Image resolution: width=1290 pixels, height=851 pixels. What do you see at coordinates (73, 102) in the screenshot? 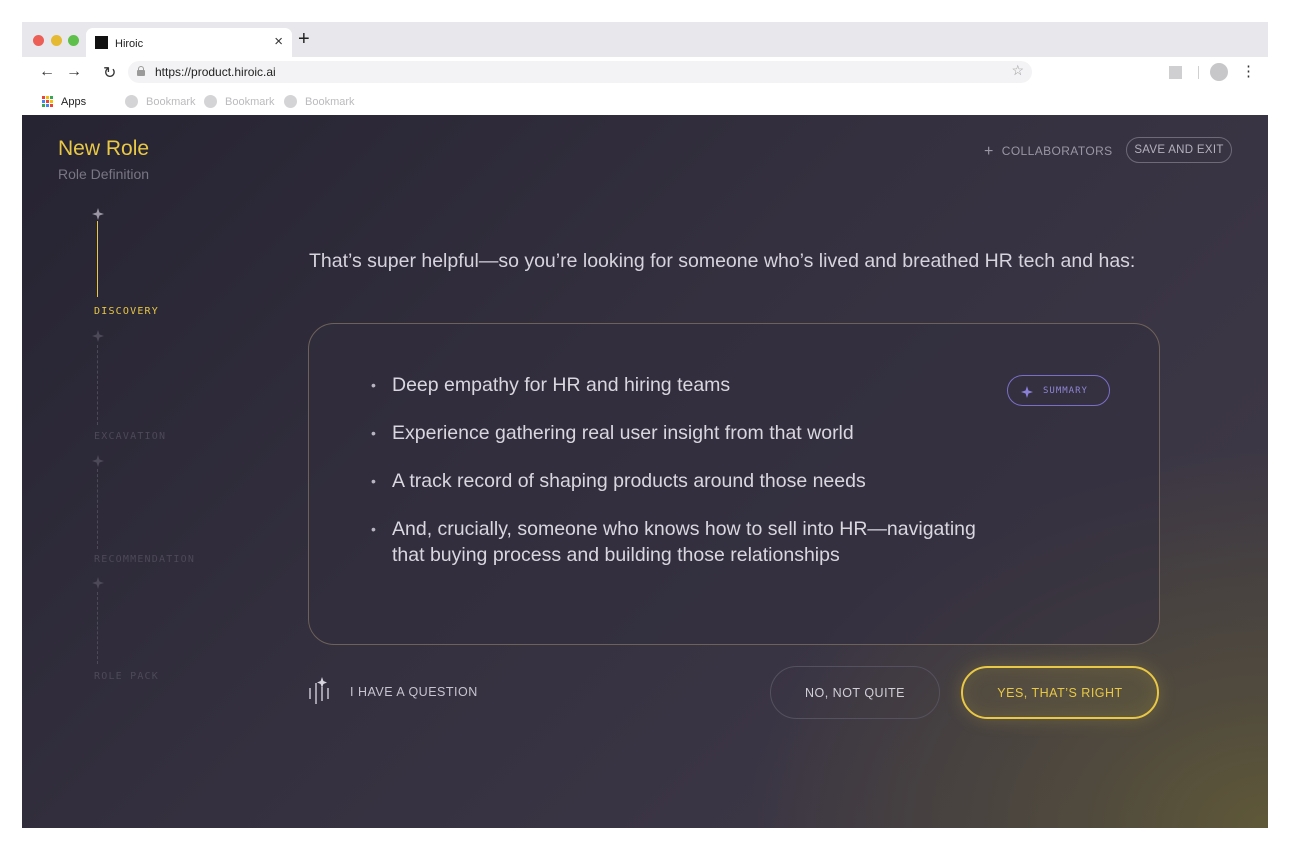
I see `apps-label: Apps` at bounding box center [73, 102].